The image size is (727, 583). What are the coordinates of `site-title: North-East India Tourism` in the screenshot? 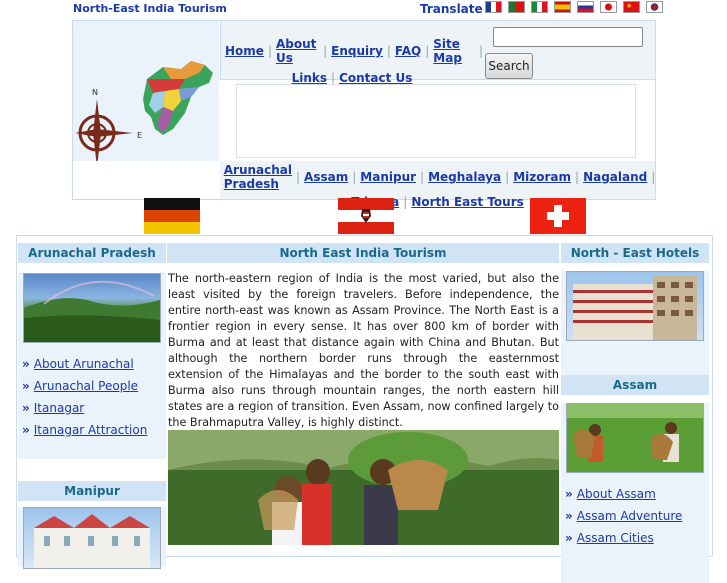 It's located at (150, 8).